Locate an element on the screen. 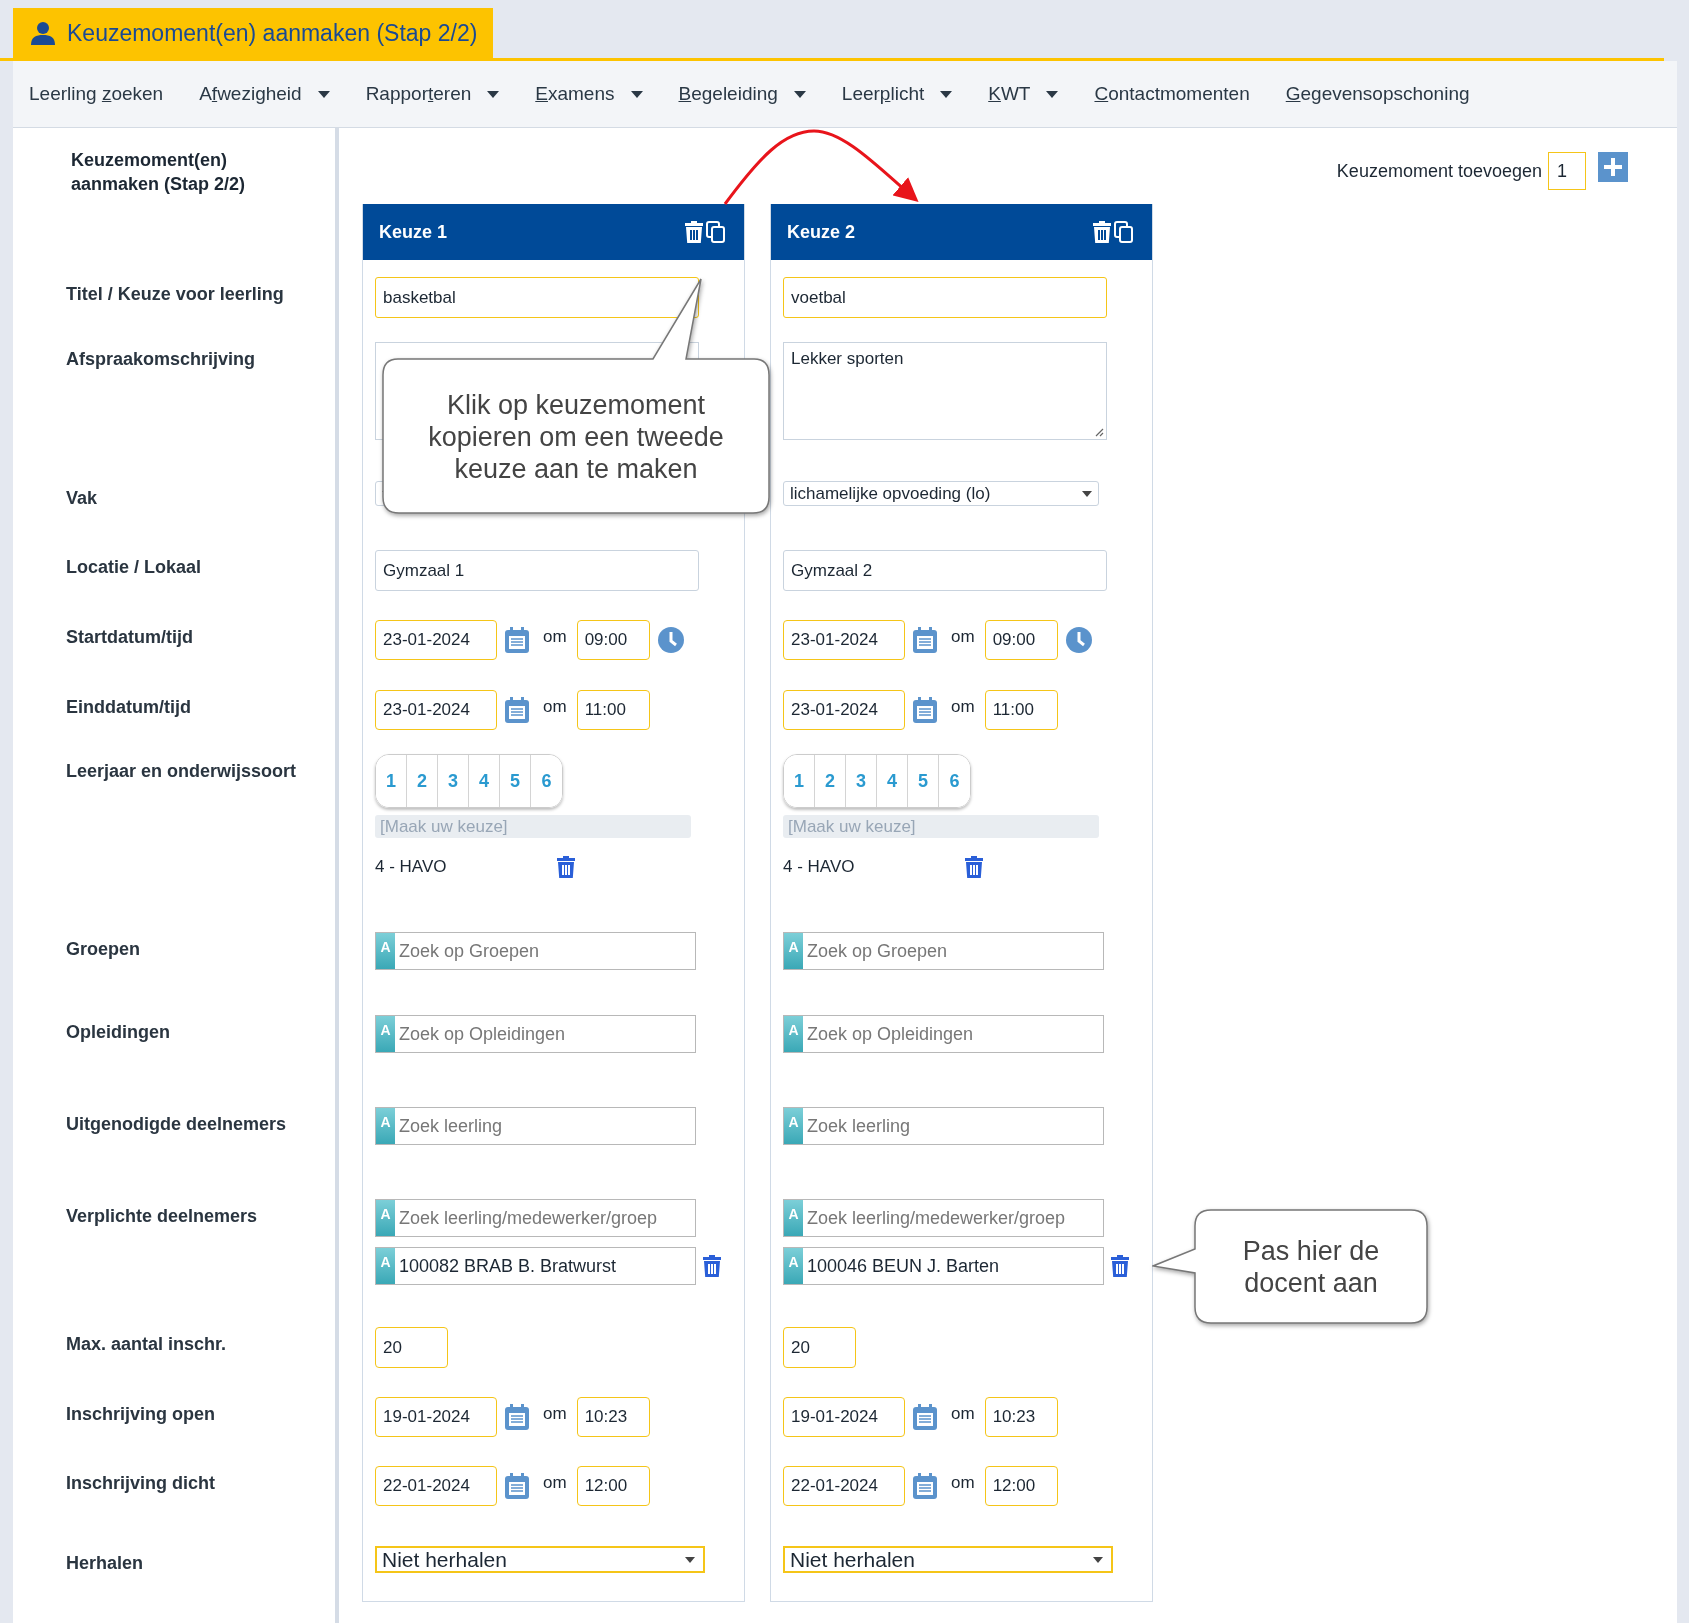 The image size is (1689, 1623). user-icon is located at coordinates (43, 33).